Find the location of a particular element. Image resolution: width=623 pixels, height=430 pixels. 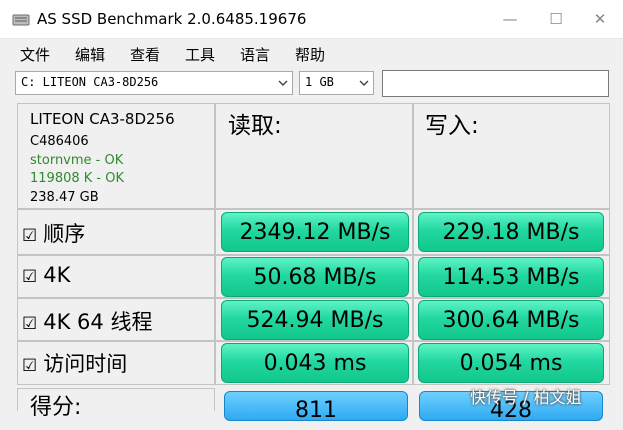

menu-edit: 编辑 is located at coordinates (90, 54).